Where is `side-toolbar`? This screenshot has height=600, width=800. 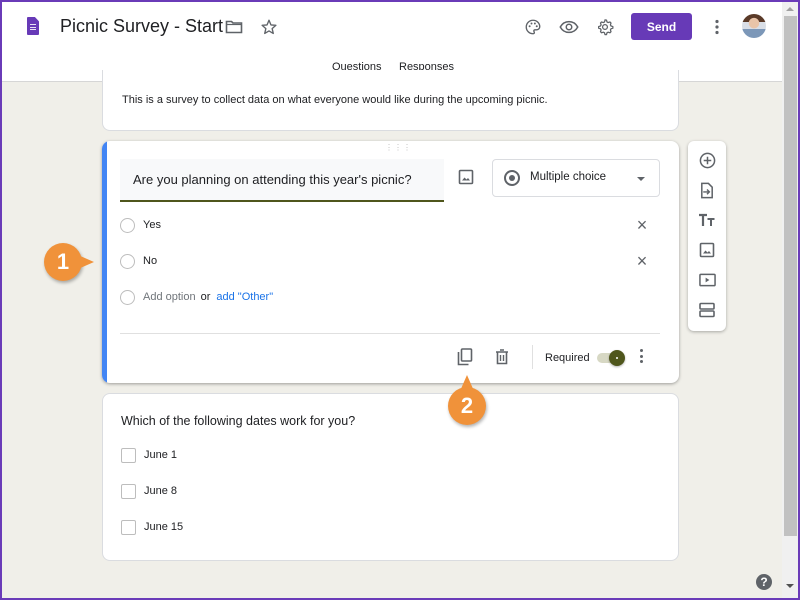
side-toolbar is located at coordinates (707, 236).